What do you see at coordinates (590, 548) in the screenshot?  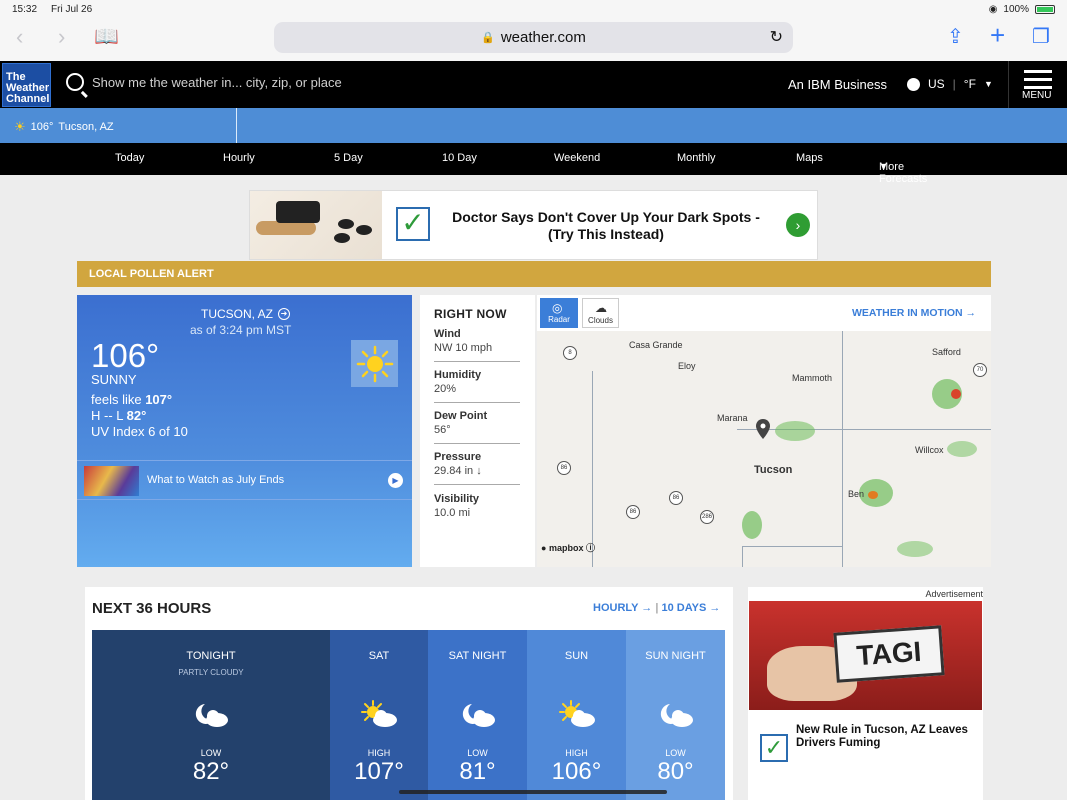 I see `info-icon: ⓘ` at bounding box center [590, 548].